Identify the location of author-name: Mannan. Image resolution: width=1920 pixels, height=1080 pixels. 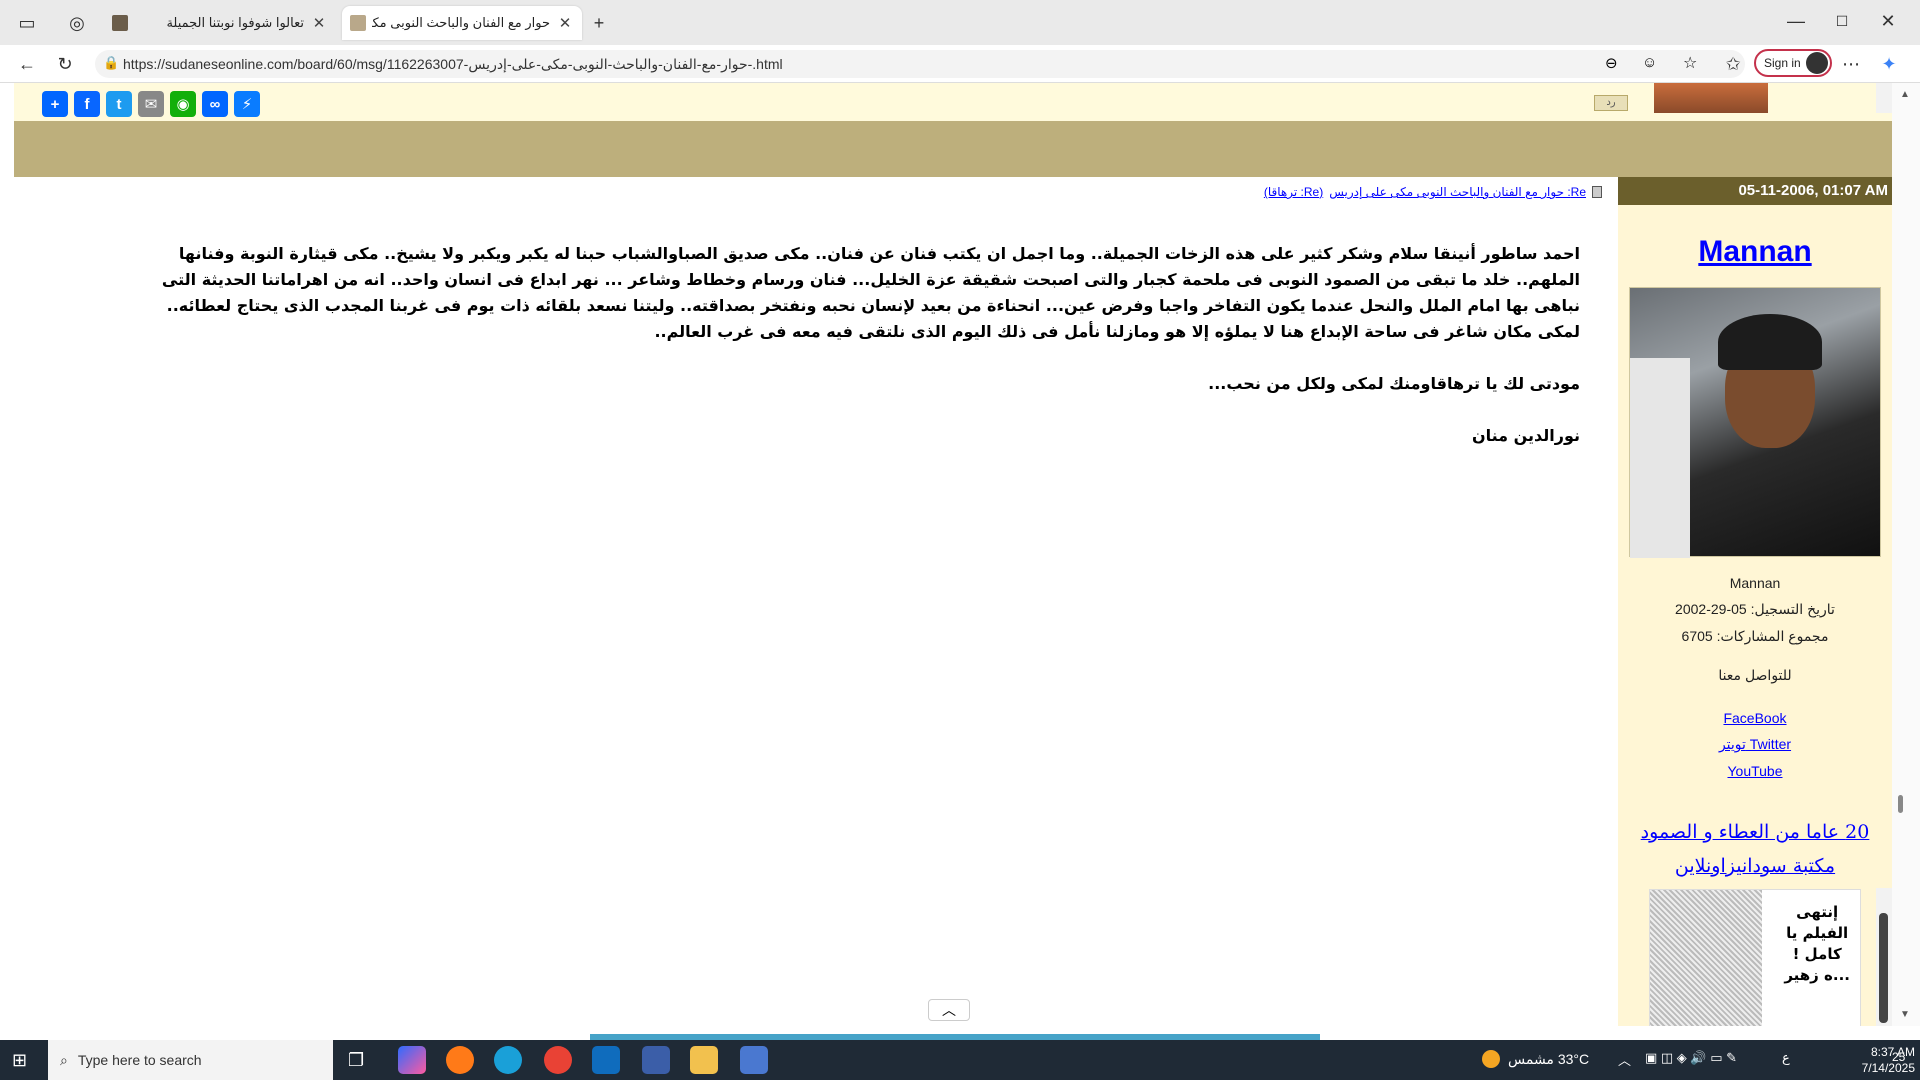
(1755, 583).